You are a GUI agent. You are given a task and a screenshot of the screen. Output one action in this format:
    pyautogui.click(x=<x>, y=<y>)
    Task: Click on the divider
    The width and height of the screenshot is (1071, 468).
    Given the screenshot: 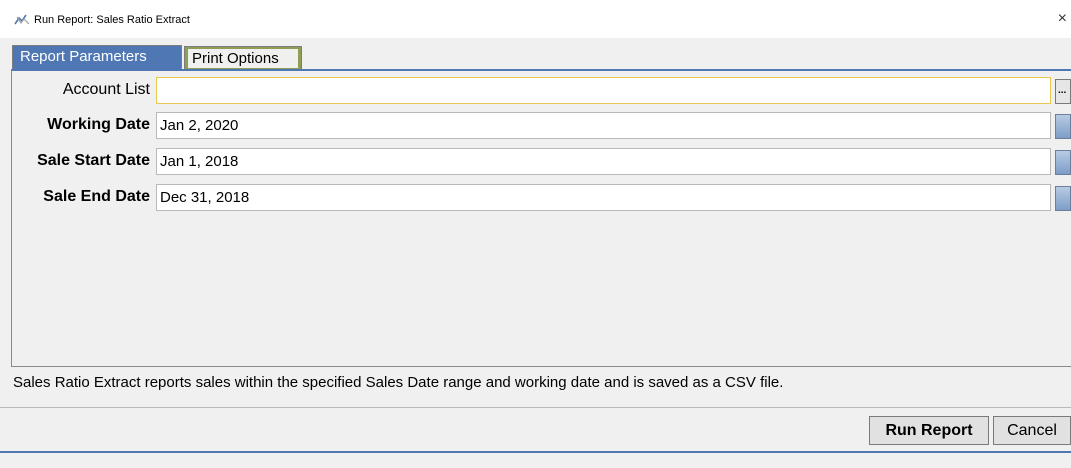 What is the action you would take?
    pyautogui.click(x=535, y=407)
    